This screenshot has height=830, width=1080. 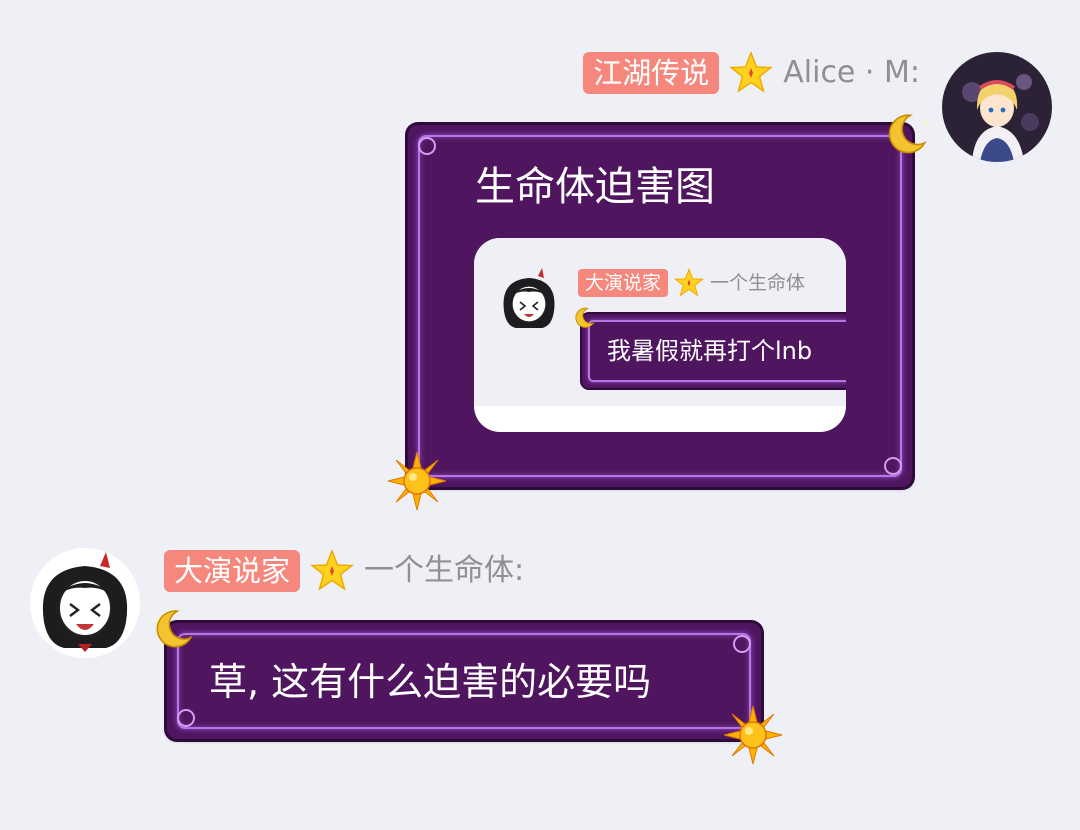 I want to click on chibi-sender-header: 大演说家 一个生命体:, so click(x=344, y=571).